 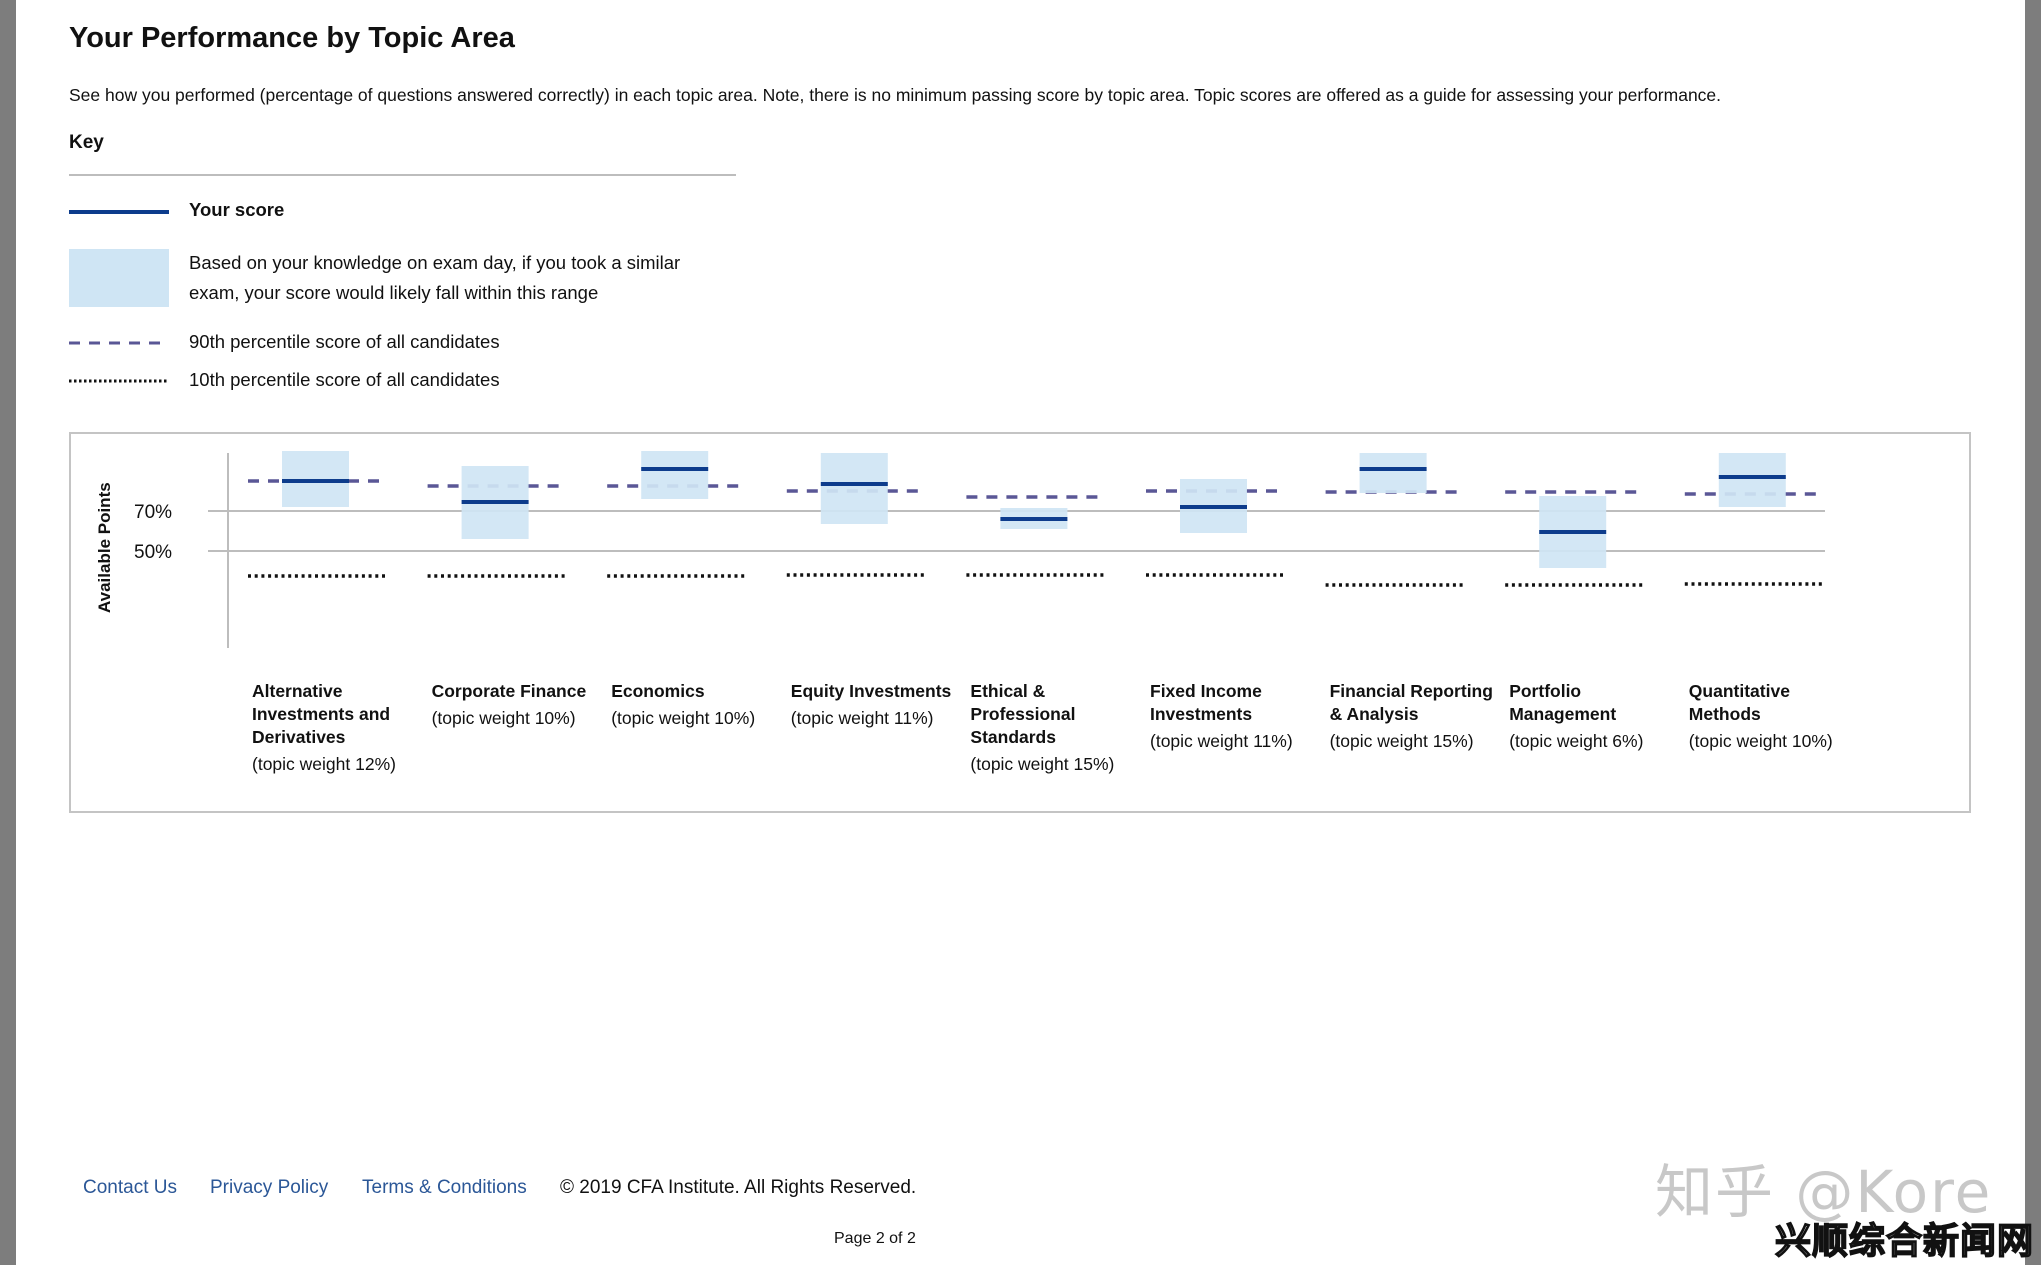 I want to click on category-name: Ethical & Professional Standards, so click(x=1023, y=714).